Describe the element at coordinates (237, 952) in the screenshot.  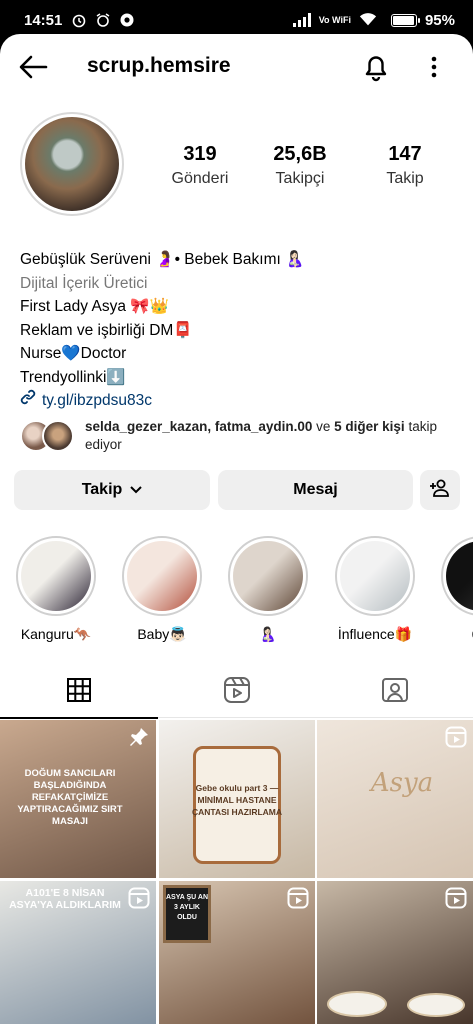
I see `grid-post: ASYA ŞU AN 3 AYLIK OLDU` at that location.